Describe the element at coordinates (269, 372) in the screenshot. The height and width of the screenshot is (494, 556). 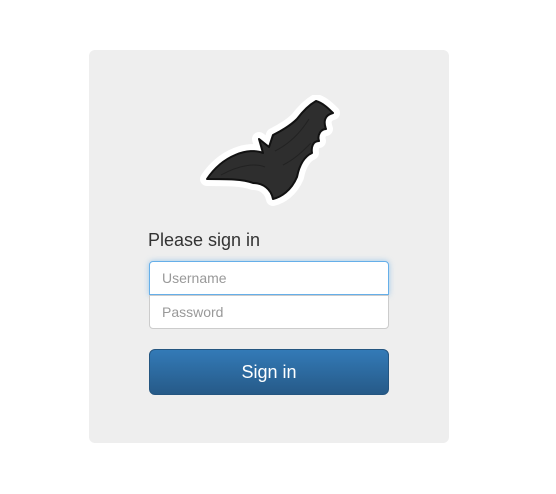
I see `sign-in-button: Sign in` at that location.